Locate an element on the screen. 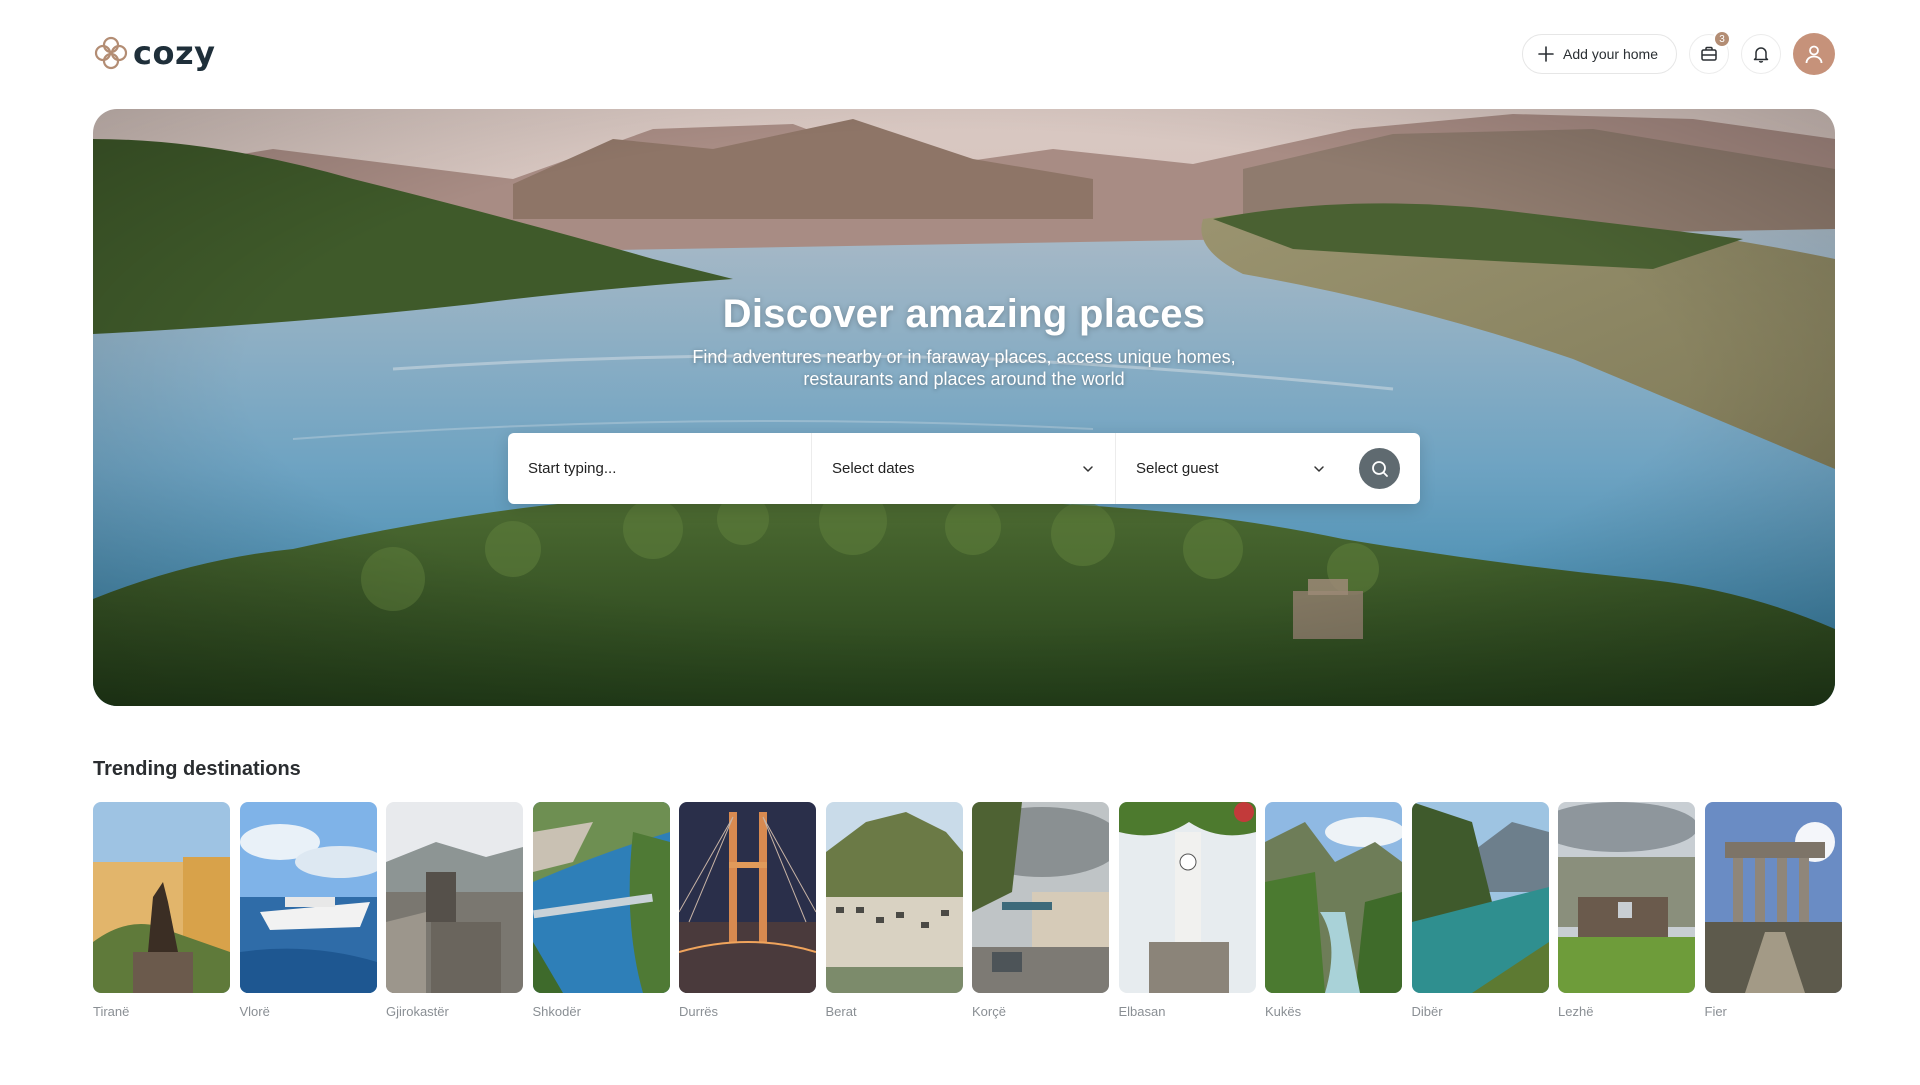 The width and height of the screenshot is (1920, 1085). logo-text: cozy is located at coordinates (174, 53).